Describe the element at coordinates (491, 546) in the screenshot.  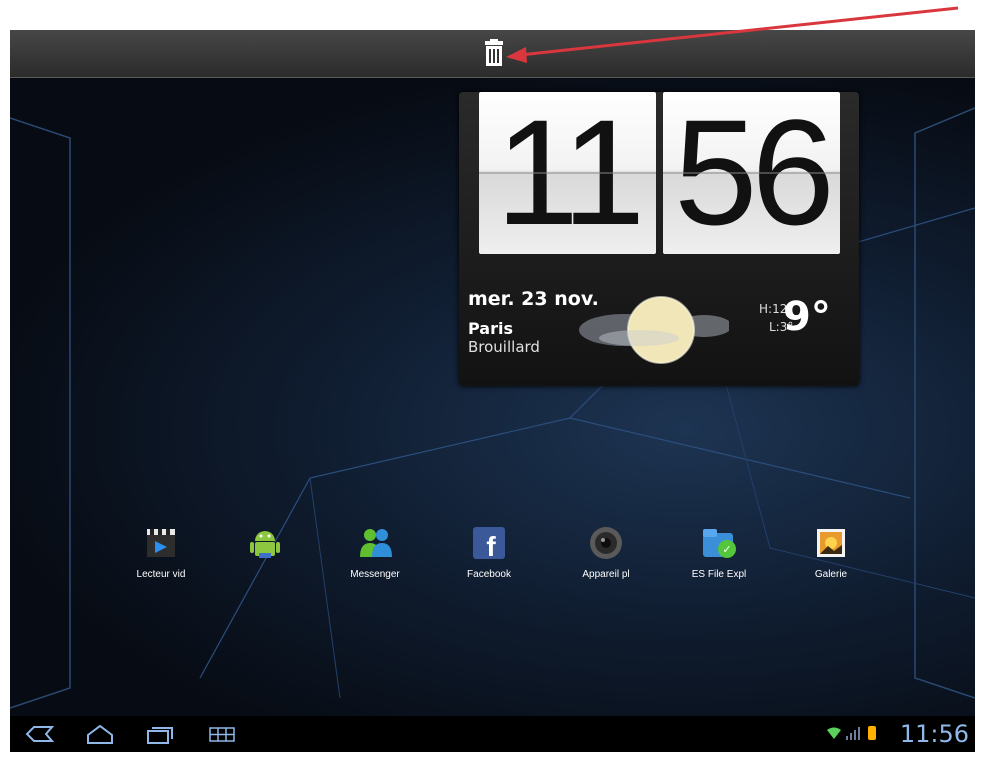
I see `svg-text: f` at that location.